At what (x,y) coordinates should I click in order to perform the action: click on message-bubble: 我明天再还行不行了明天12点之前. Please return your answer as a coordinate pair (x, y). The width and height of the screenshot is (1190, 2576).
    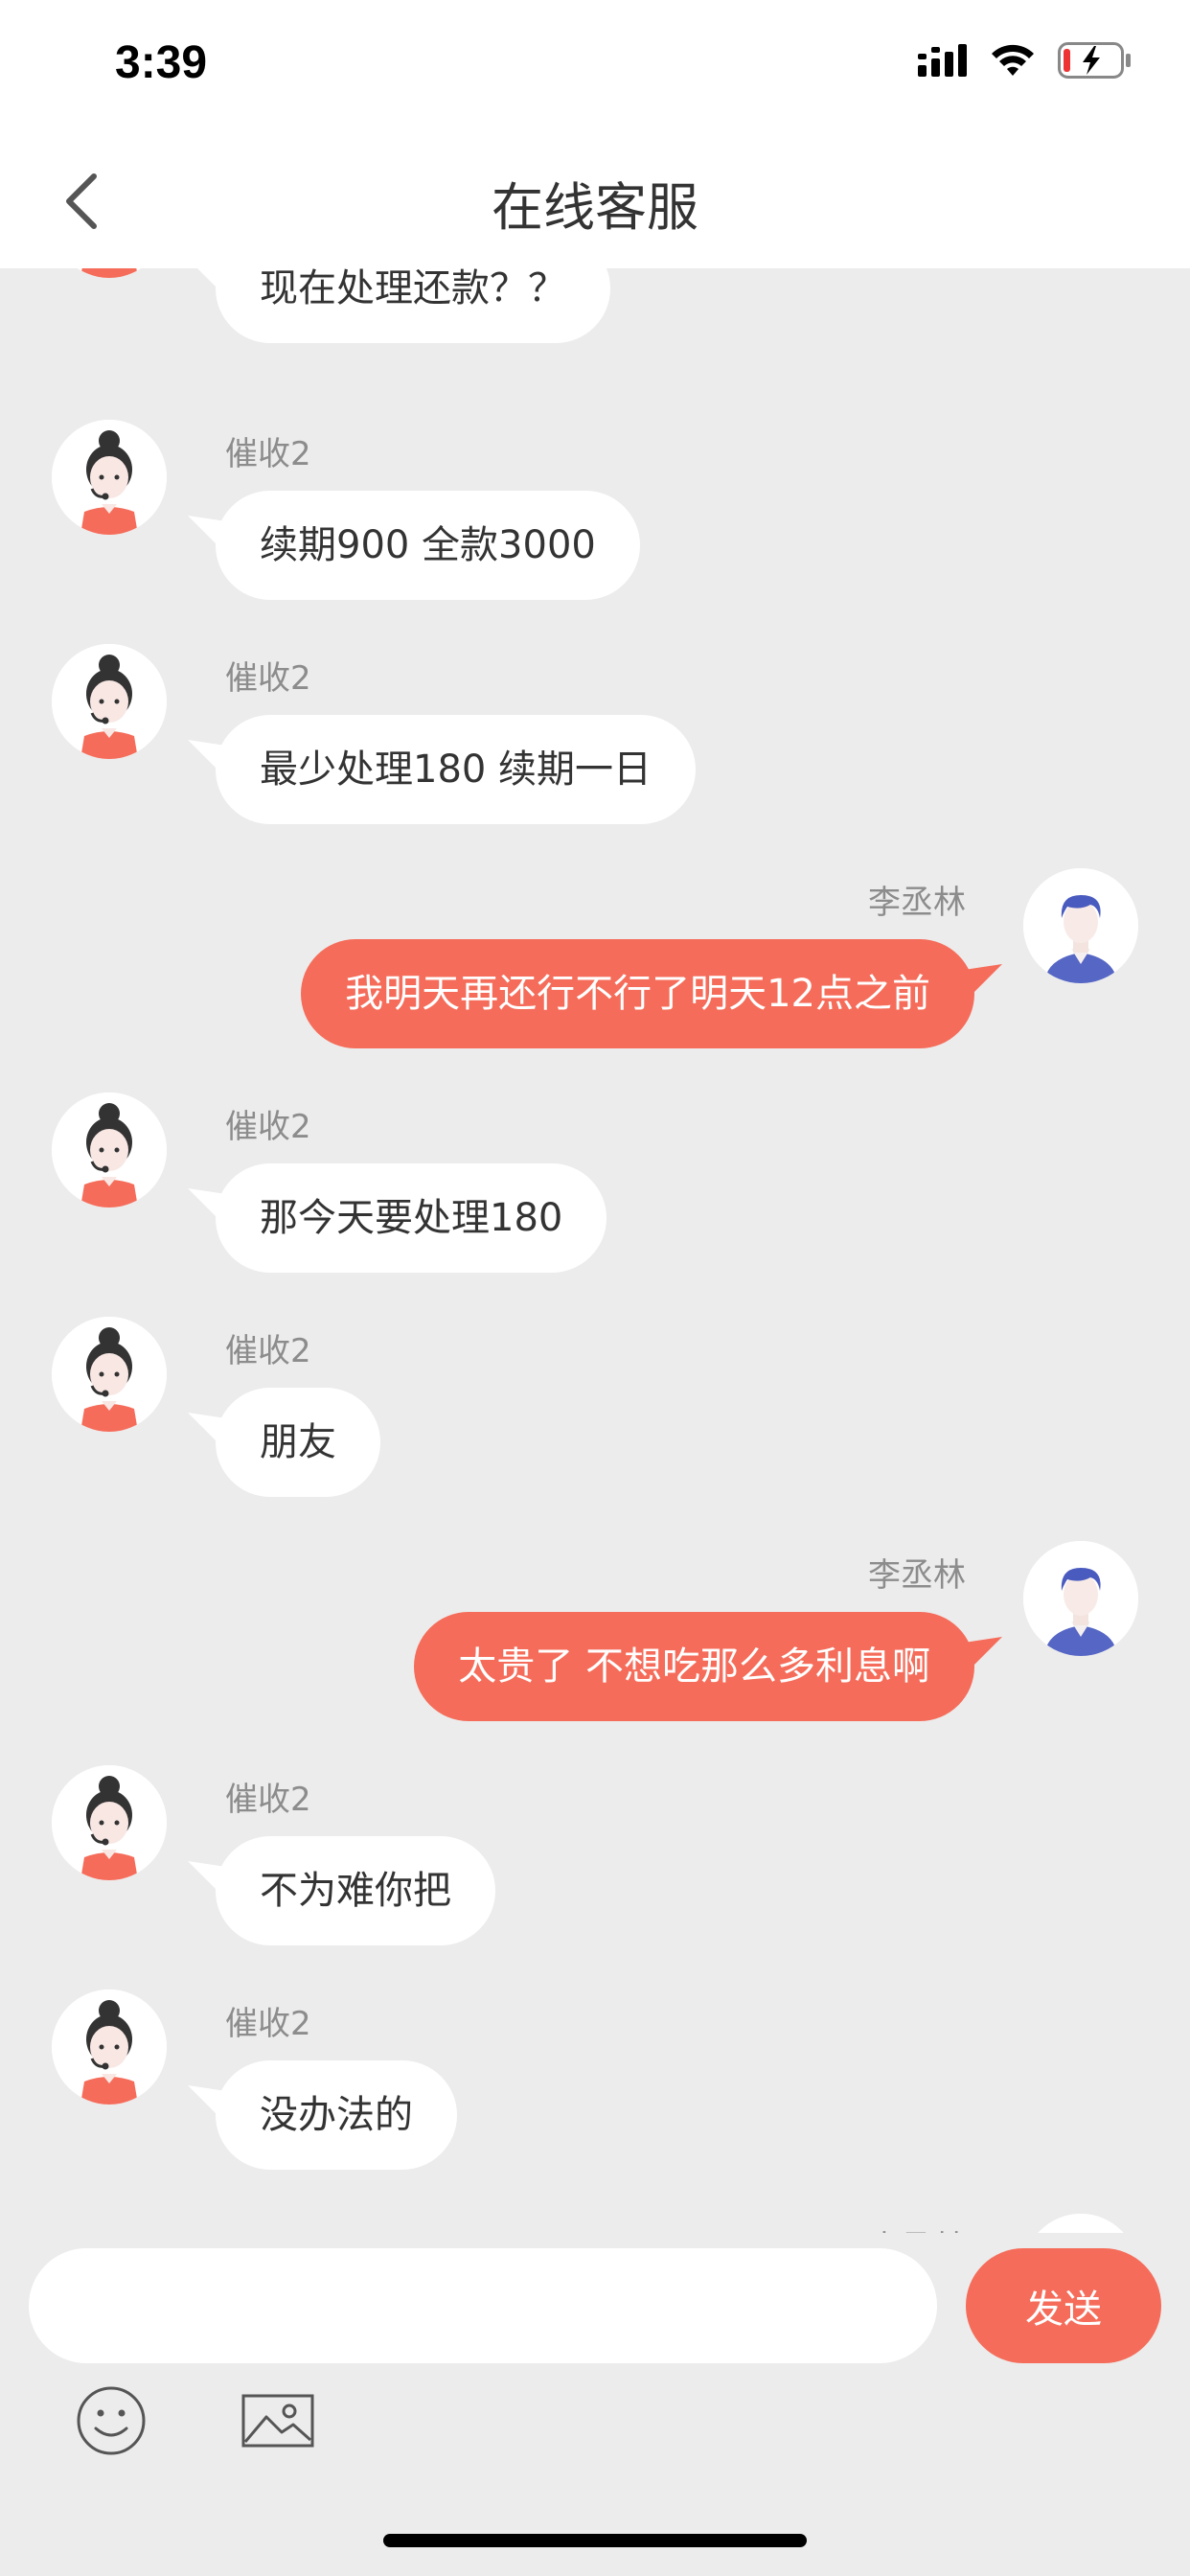
    Looking at the image, I should click on (637, 993).